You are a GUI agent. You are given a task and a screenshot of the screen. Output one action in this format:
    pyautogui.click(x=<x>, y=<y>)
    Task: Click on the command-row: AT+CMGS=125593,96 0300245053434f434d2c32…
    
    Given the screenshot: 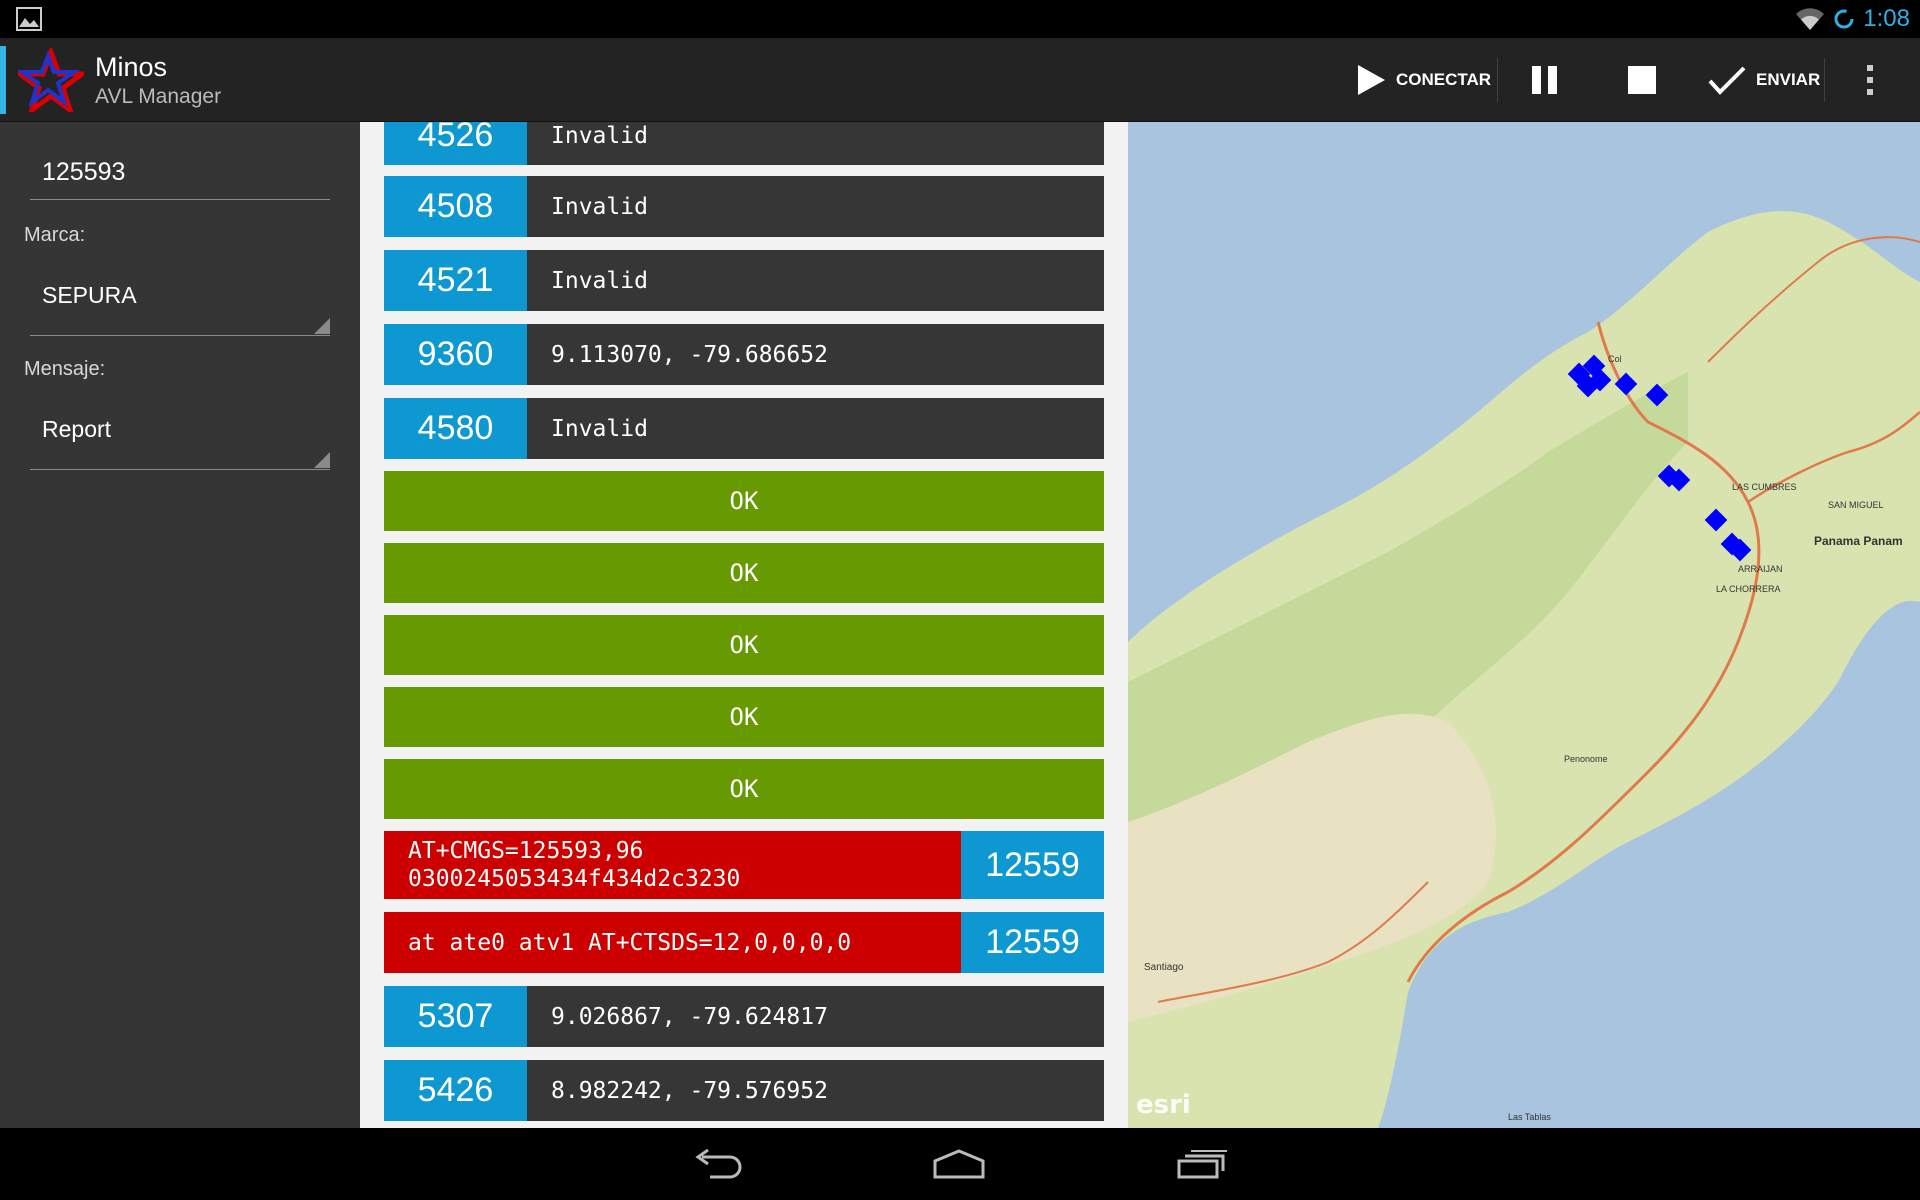 What is the action you would take?
    pyautogui.click(x=744, y=865)
    